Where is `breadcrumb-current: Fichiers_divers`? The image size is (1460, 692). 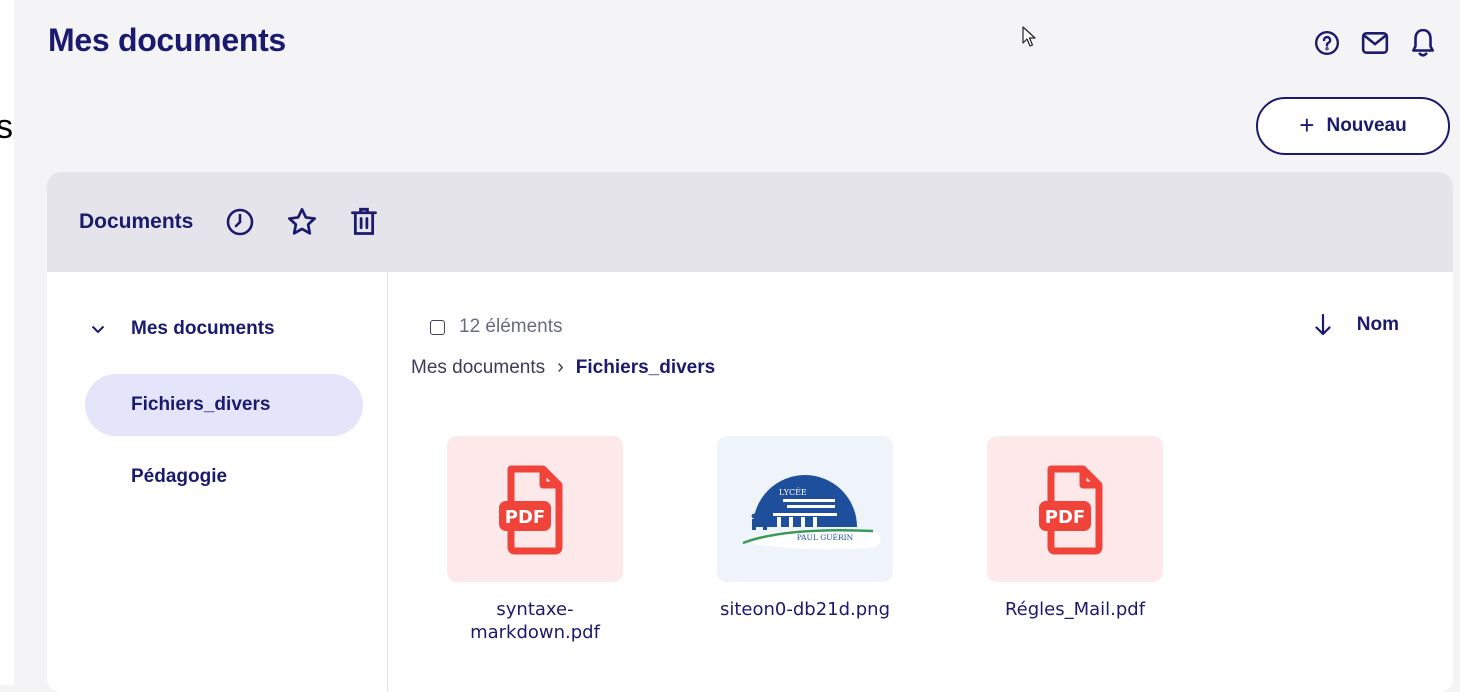 breadcrumb-current: Fichiers_divers is located at coordinates (645, 367).